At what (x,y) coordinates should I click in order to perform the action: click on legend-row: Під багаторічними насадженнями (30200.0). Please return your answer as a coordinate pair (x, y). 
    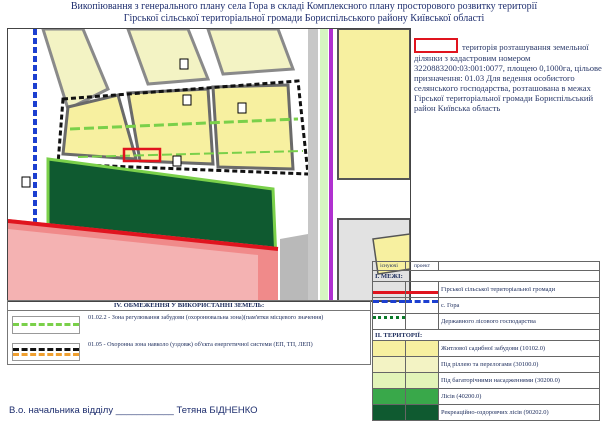
    Looking at the image, I should click on (486, 380).